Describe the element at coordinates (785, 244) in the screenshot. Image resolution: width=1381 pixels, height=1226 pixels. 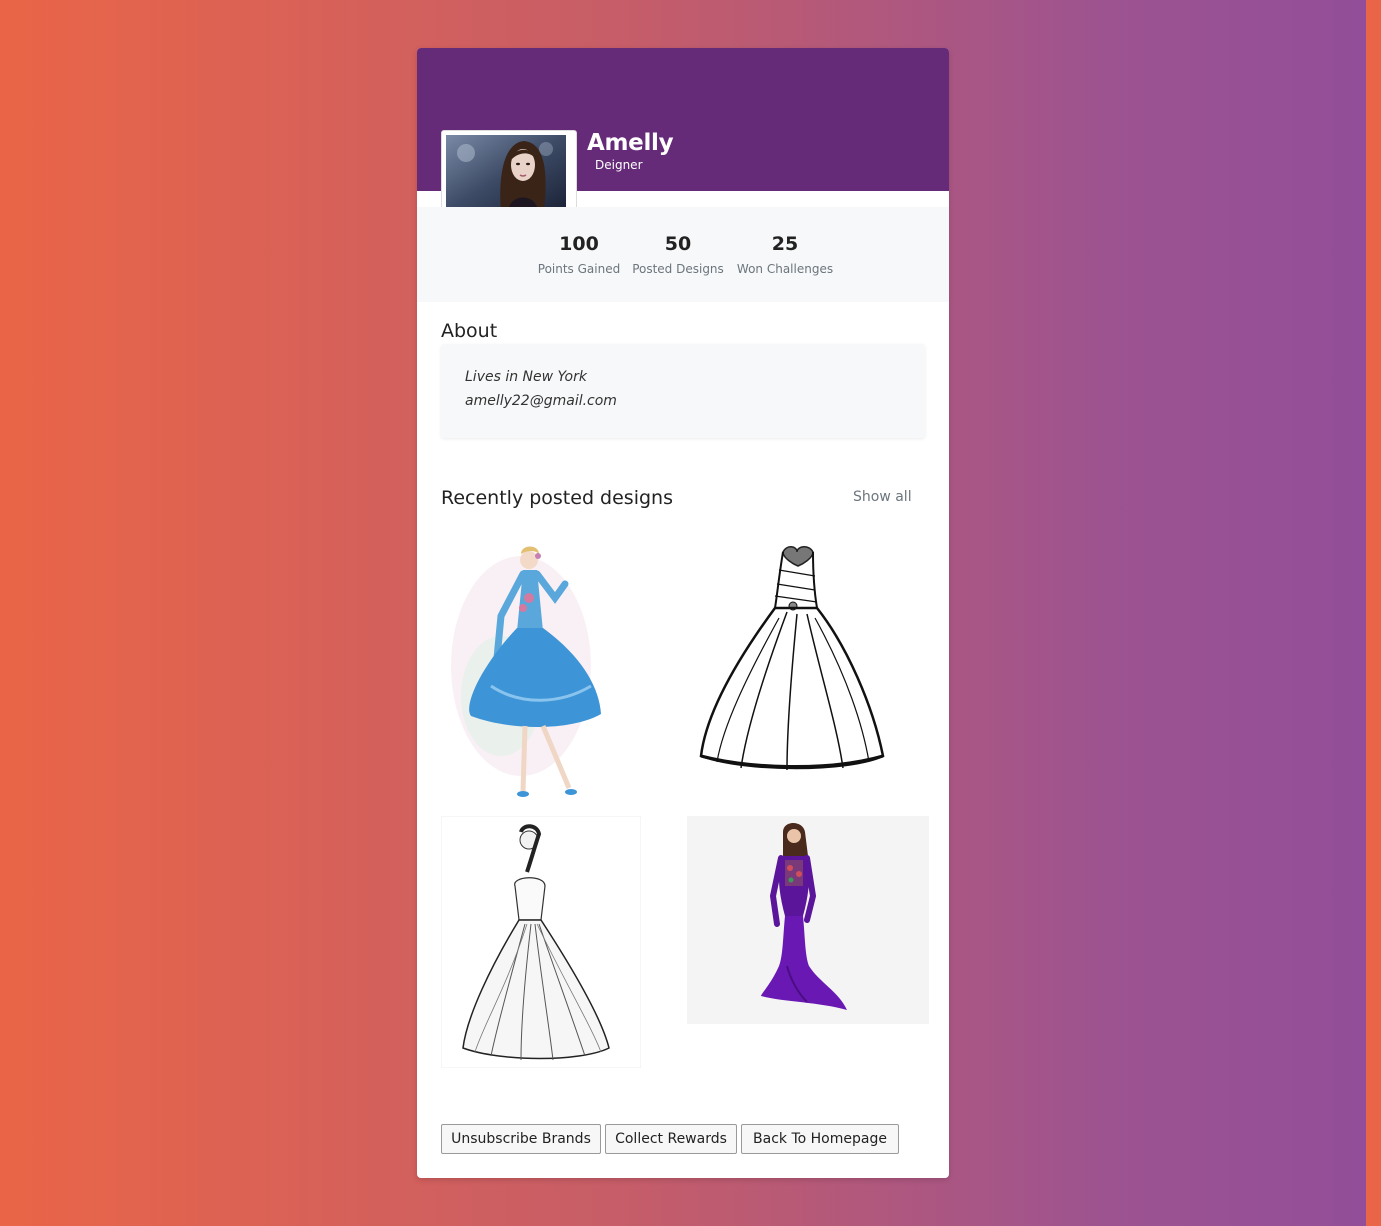
I see `stat-value: 25` at that location.